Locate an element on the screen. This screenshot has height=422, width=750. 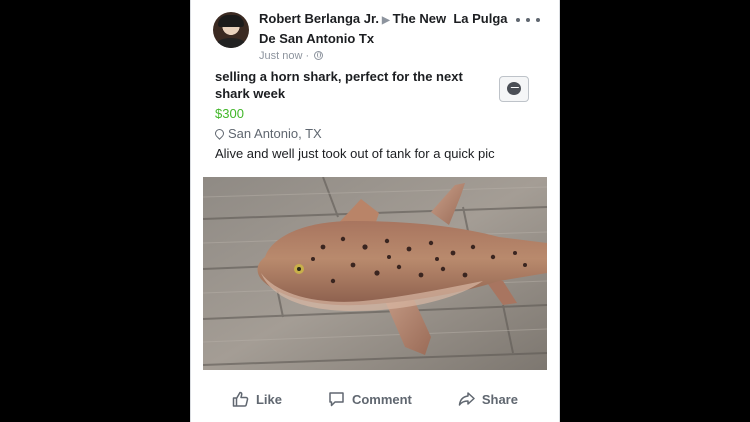
triangle-right-icon: ▶ is located at coordinates (385, 20).